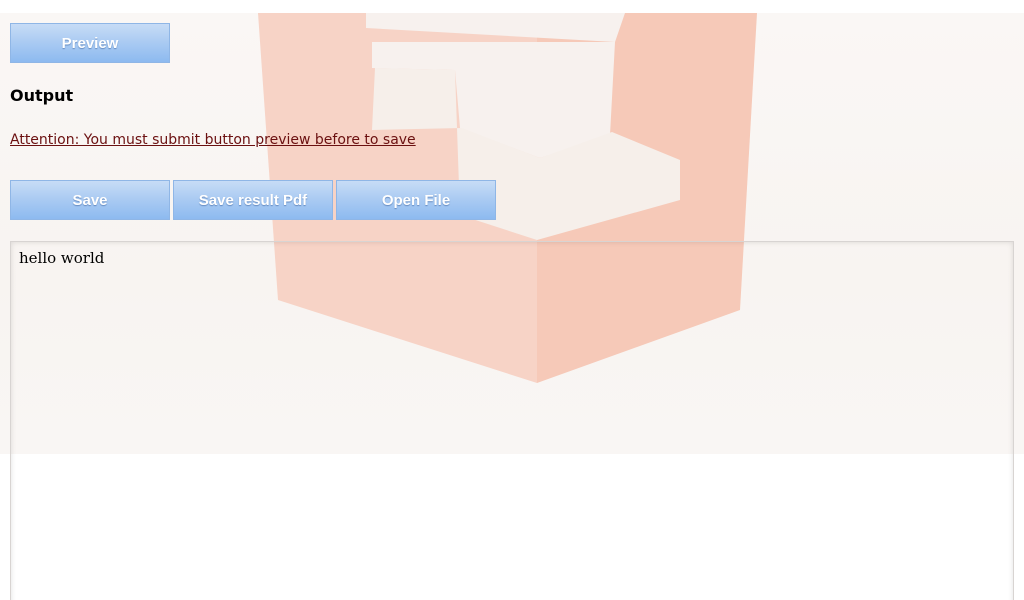  What do you see at coordinates (253, 200) in the screenshot?
I see `save-result-pdf-button: Save result Pdf` at bounding box center [253, 200].